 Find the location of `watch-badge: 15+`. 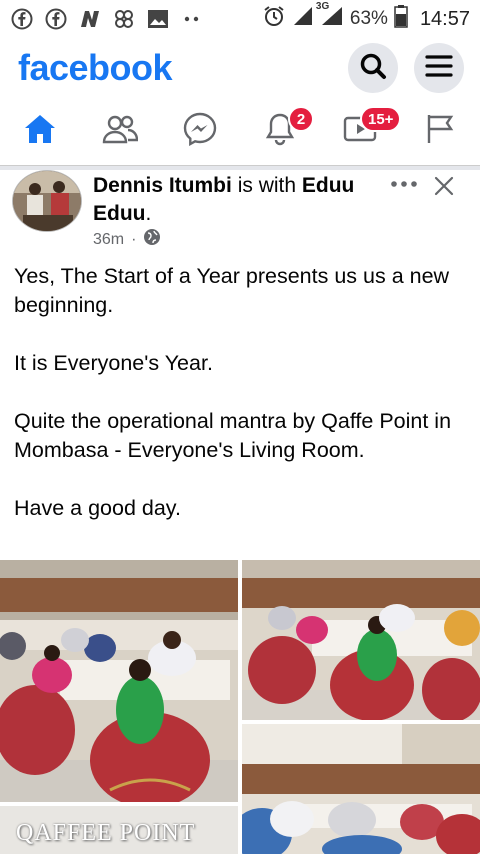

watch-badge: 15+ is located at coordinates (381, 119).